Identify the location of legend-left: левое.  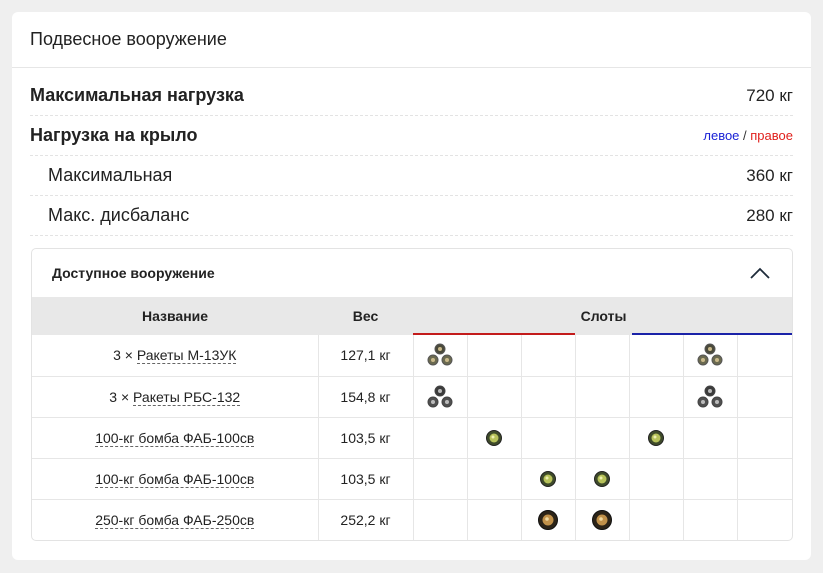
(721, 135).